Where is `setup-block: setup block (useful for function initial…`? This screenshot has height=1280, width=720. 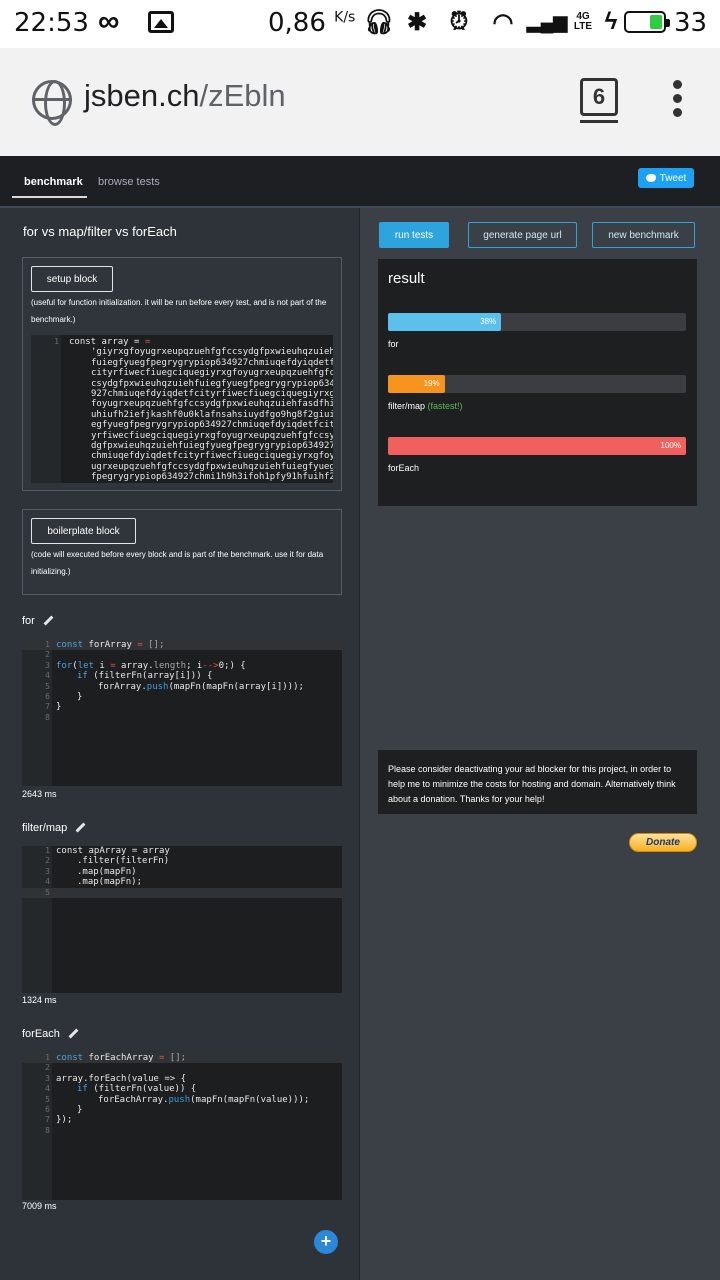
setup-block: setup block (useful for function initial… is located at coordinates (182, 374).